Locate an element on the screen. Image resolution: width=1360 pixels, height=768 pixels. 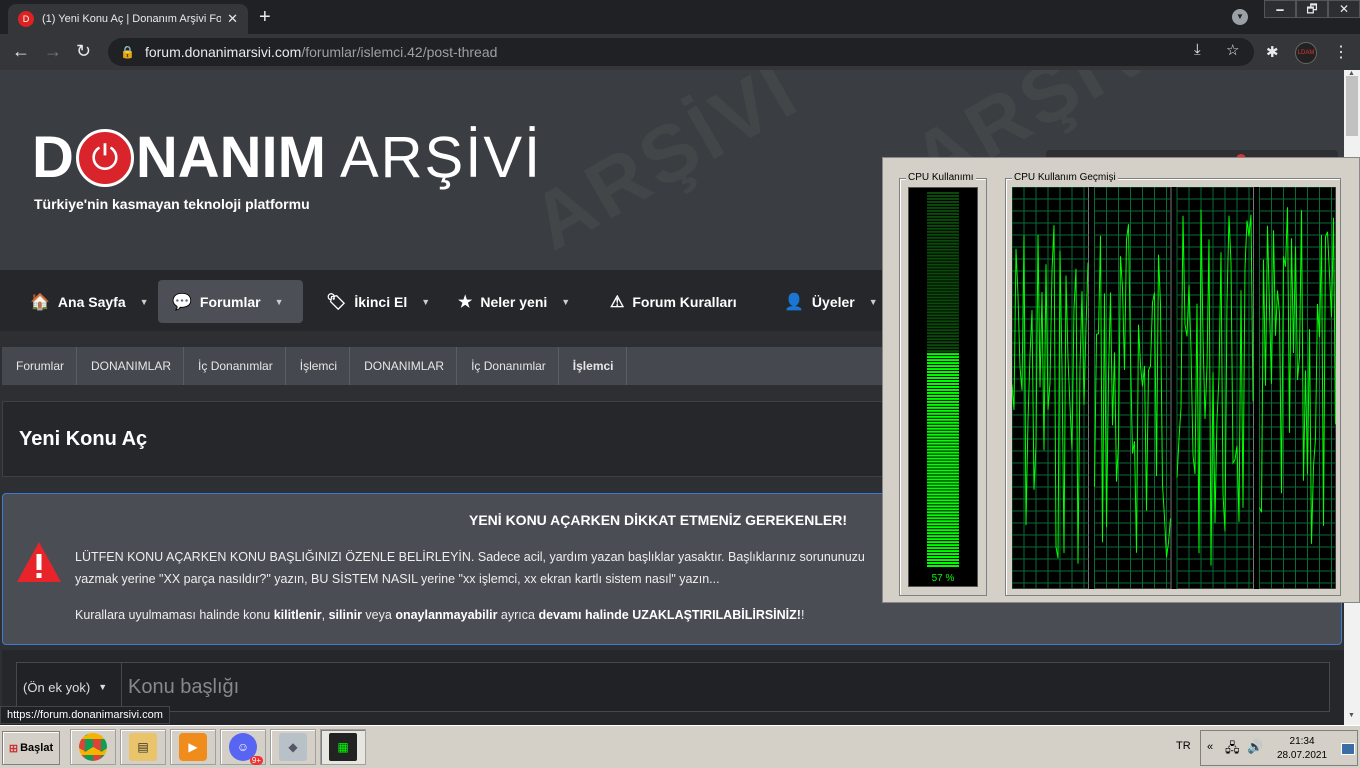
maximize-button: 🗗 is located at coordinates (1312, 9).